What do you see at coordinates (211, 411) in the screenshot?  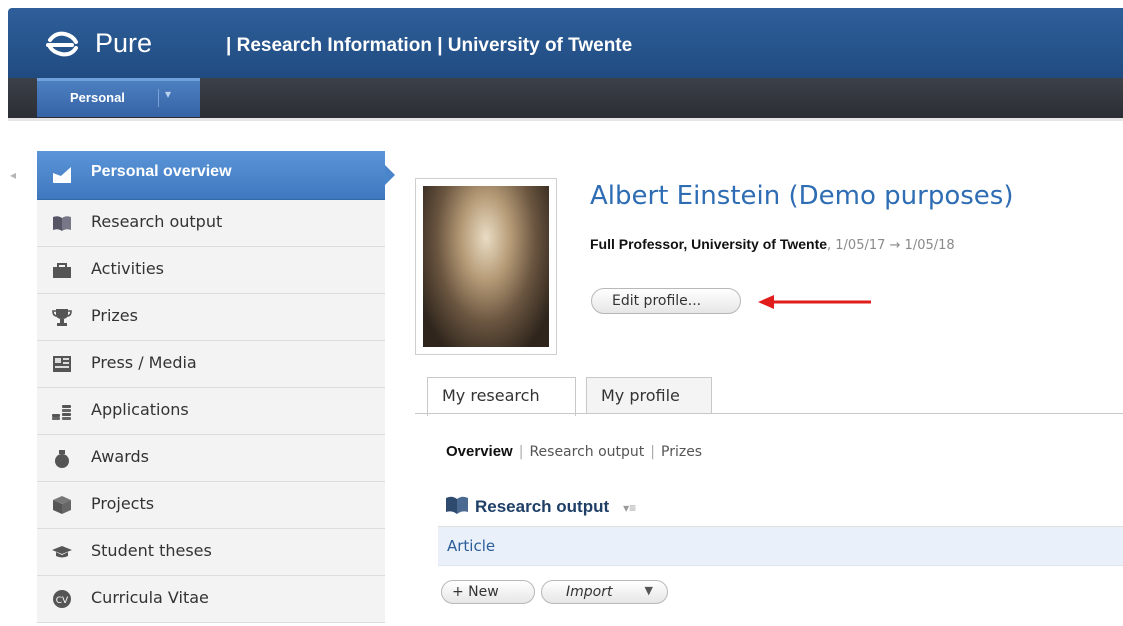 I see `sidebar-item-applications: Applications` at bounding box center [211, 411].